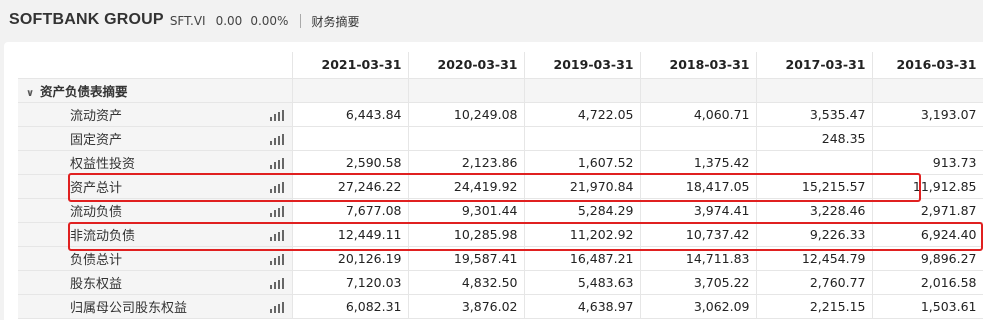 The width and height of the screenshot is (983, 320). Describe the element at coordinates (927, 282) in the screenshot. I see `value-cell: 2,016.58` at that location.